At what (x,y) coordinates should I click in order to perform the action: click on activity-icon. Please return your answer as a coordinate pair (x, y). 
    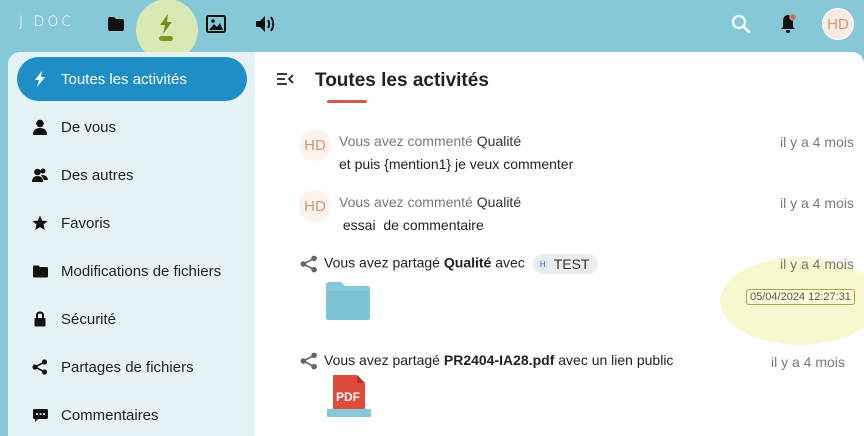
    Looking at the image, I should click on (166, 24).